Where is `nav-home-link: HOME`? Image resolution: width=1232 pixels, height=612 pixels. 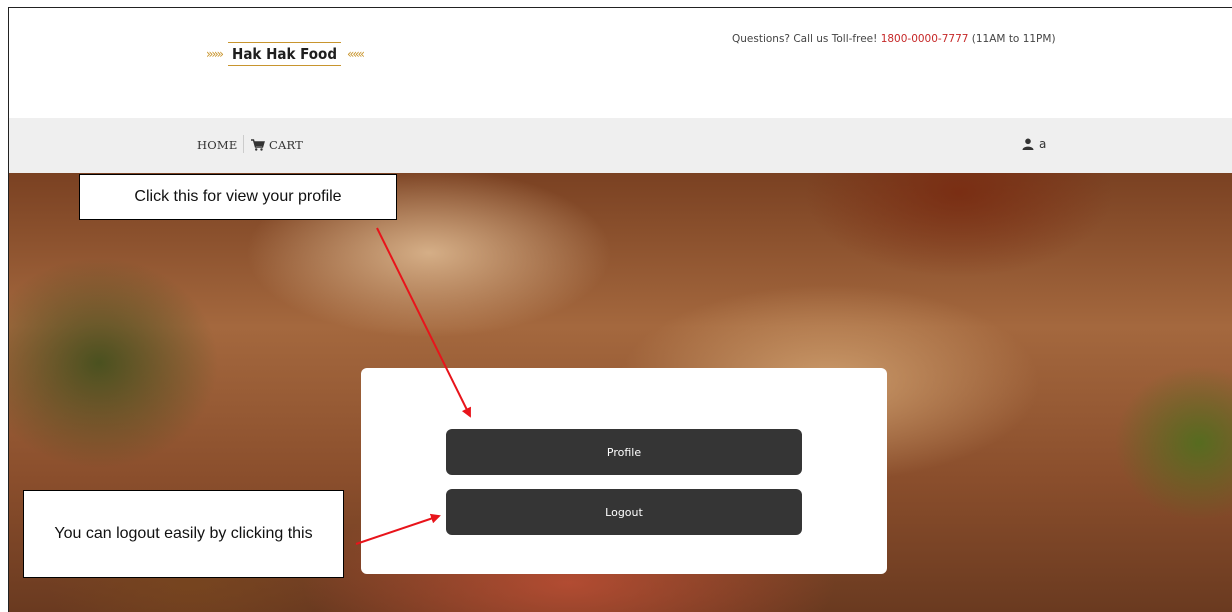
nav-home-link: HOME is located at coordinates (217, 145).